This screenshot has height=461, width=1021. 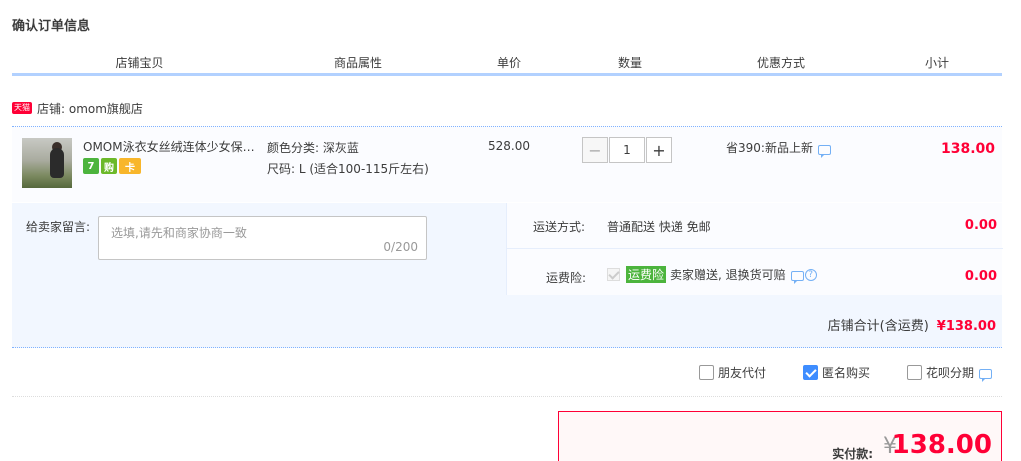 I want to click on option-huabei: 花呗分期, so click(x=950, y=373).